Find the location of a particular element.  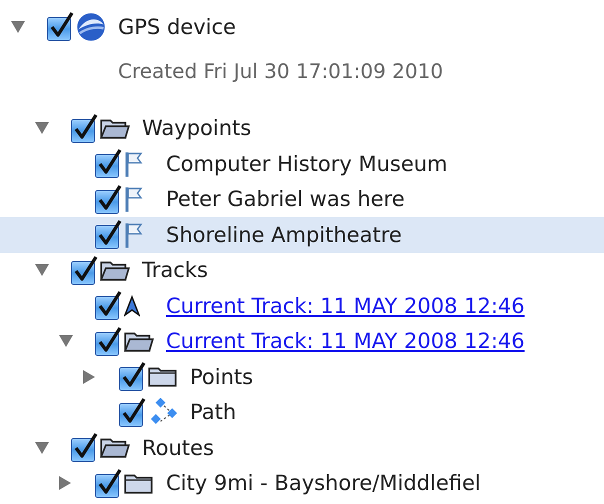

path-icon is located at coordinates (164, 412).